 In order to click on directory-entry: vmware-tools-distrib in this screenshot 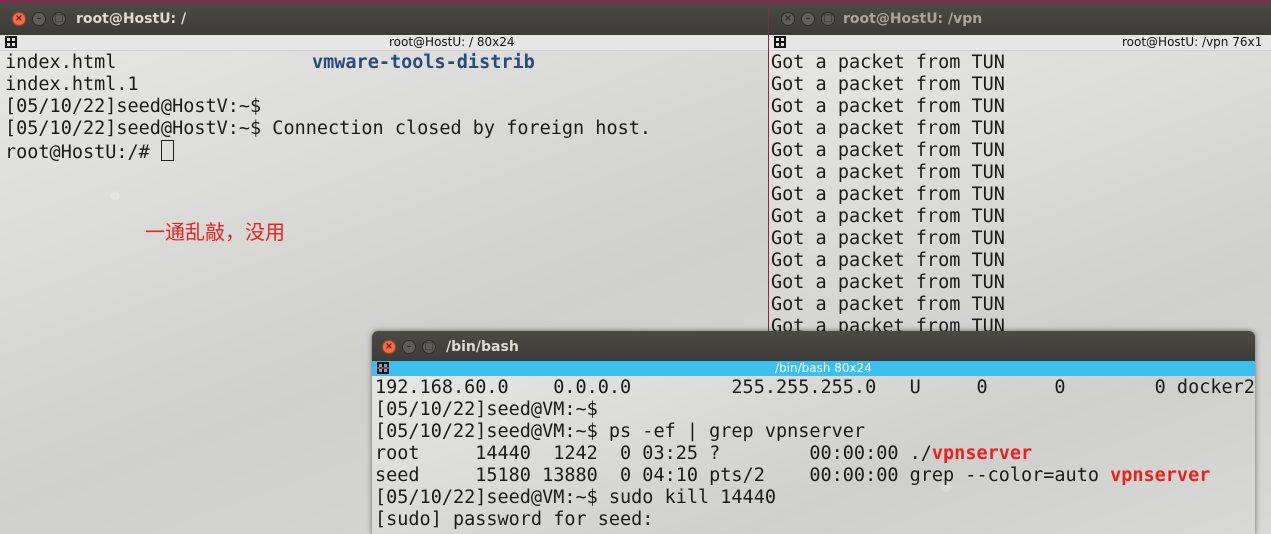, I will do `click(423, 62)`.